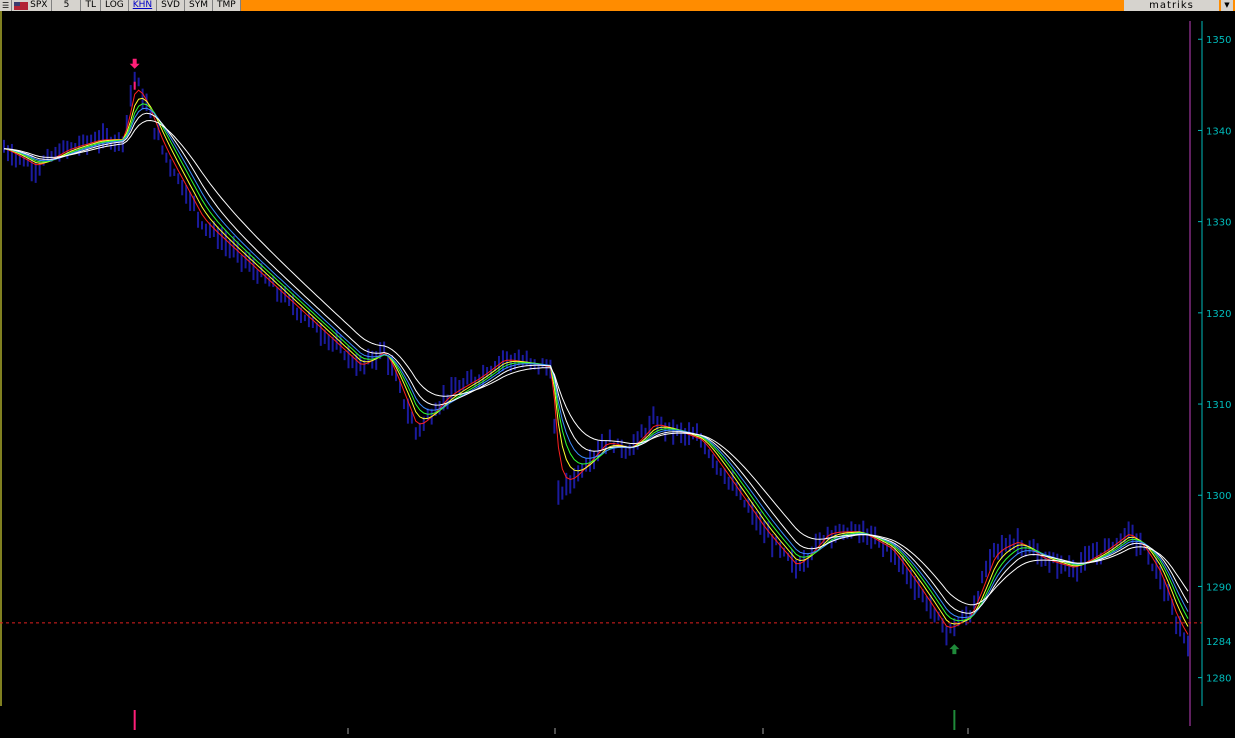  I want to click on tmp-button: TMP, so click(227, 5).